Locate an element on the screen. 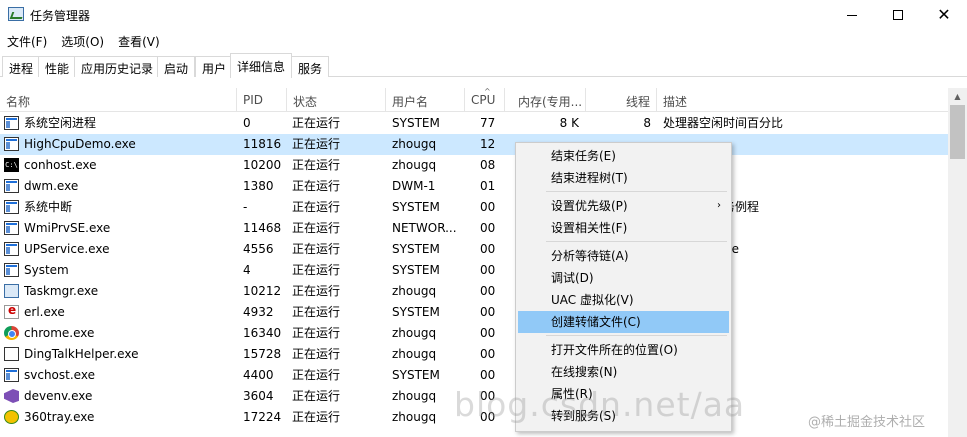 This screenshot has height=437, width=967. column-header-pid: PID is located at coordinates (262, 100).